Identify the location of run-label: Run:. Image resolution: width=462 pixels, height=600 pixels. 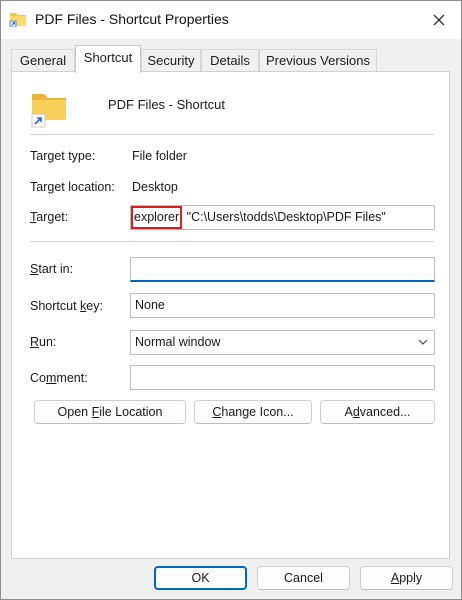
(43, 342).